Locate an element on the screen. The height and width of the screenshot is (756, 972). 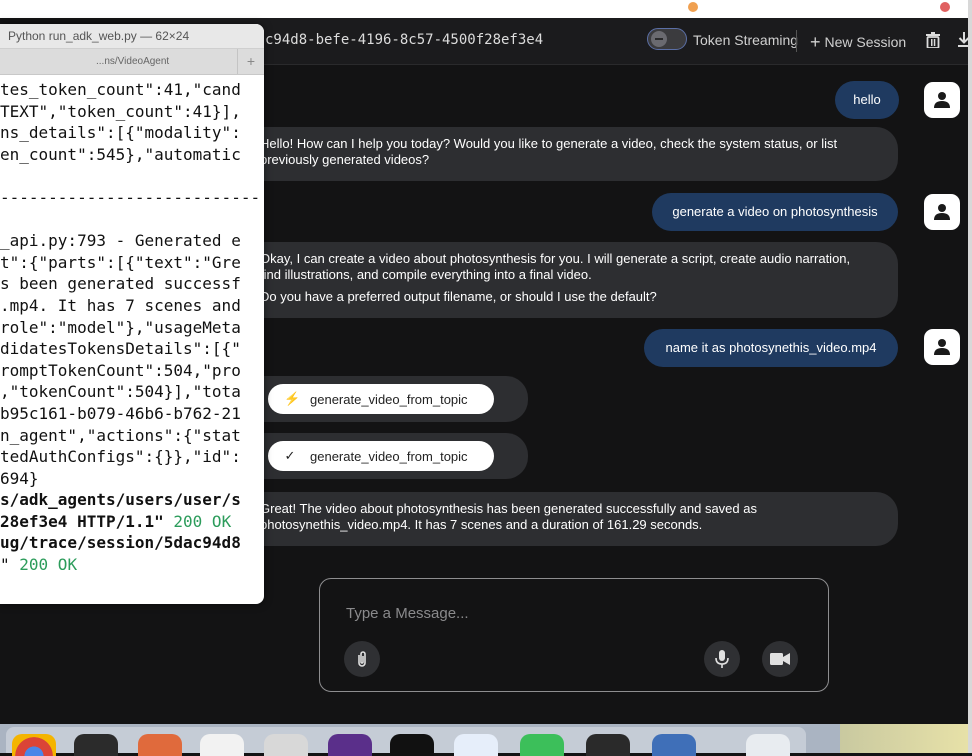
terminal-line-text: ug/trace/session/5dac94d8 is located at coordinates (120, 543).